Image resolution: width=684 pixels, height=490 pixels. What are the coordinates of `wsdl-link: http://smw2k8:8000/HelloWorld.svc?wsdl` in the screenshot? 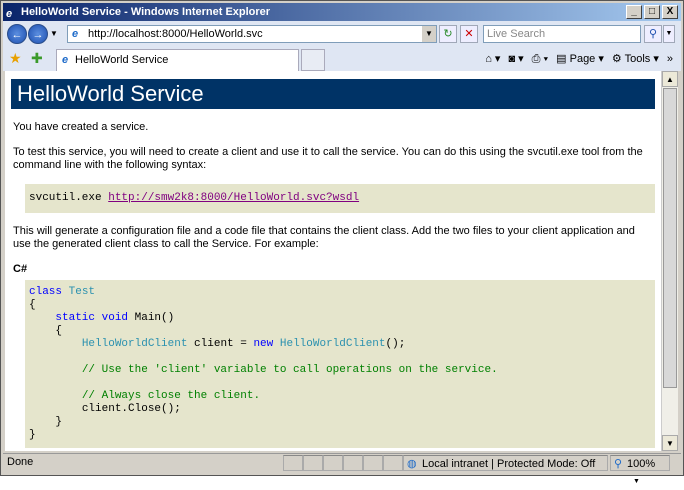 It's located at (233, 198).